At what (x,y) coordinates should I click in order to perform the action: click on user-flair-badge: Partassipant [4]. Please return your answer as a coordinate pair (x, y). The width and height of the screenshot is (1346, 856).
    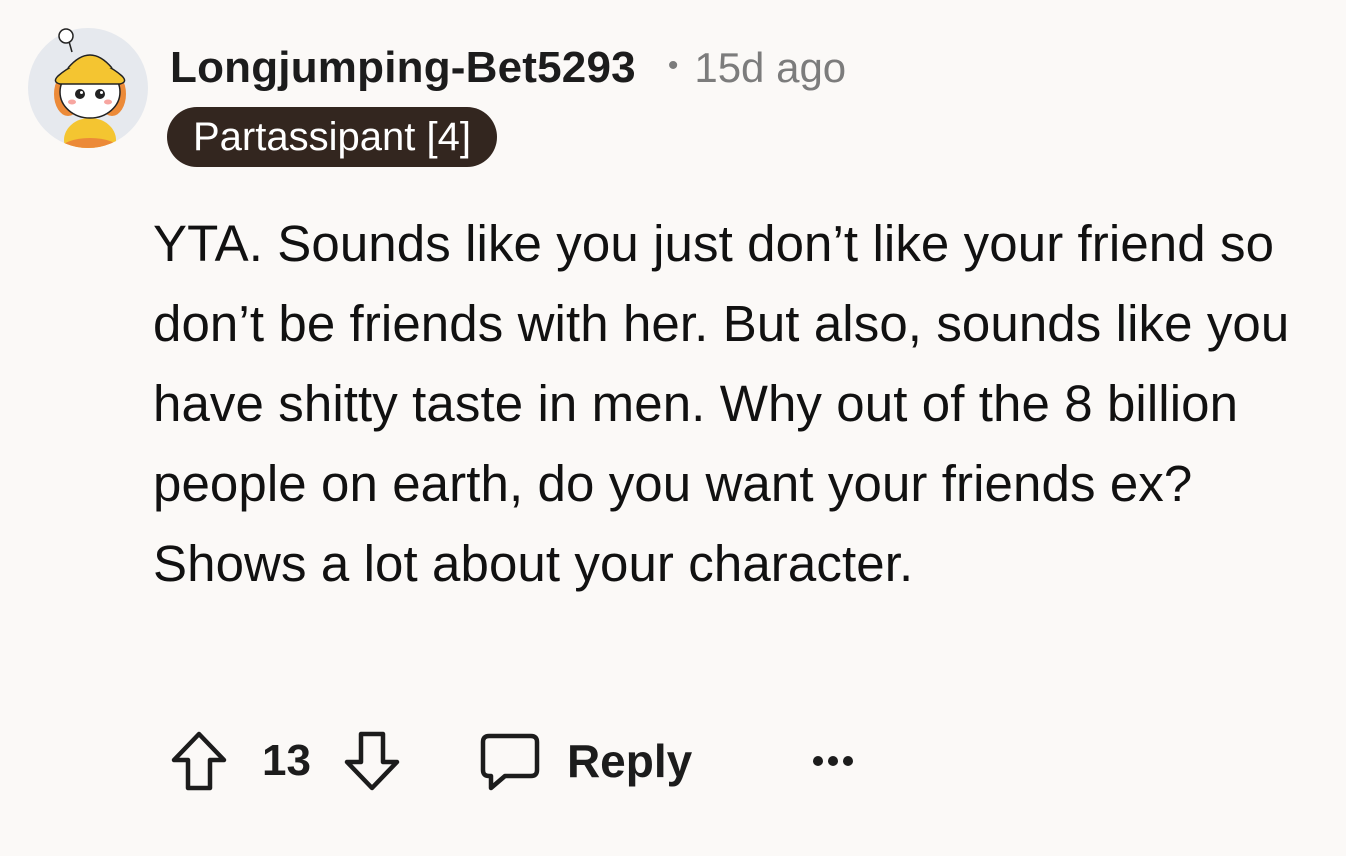
    Looking at the image, I should click on (332, 137).